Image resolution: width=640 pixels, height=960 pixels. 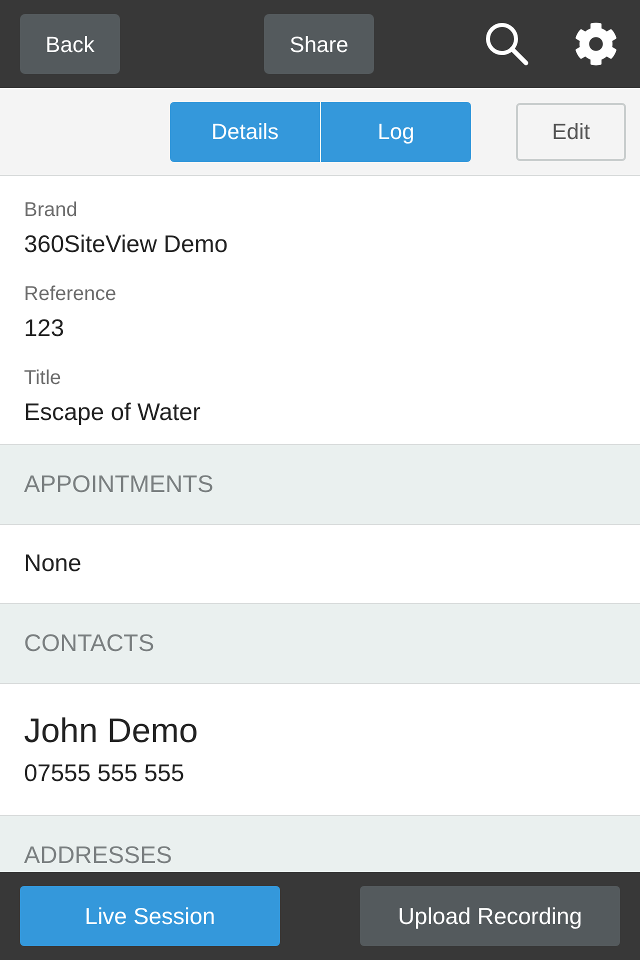 What do you see at coordinates (596, 44) in the screenshot?
I see `settings-icon` at bounding box center [596, 44].